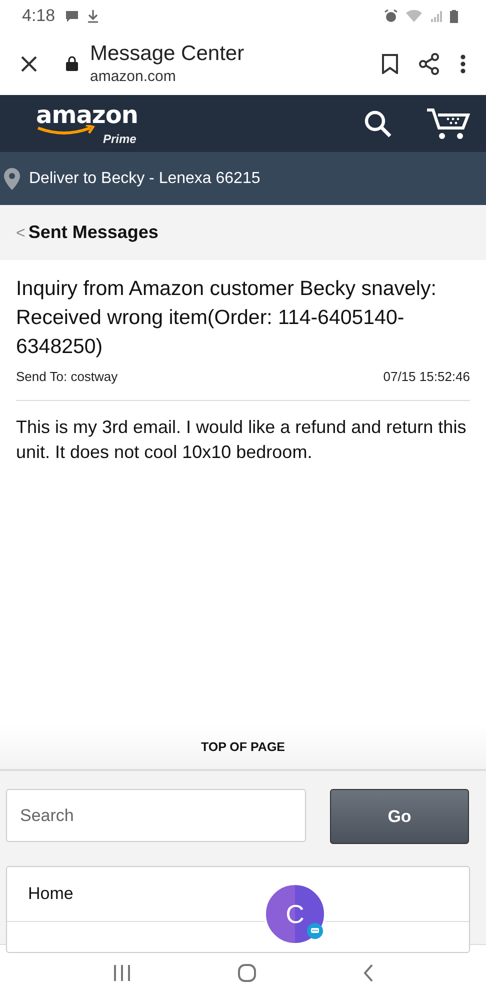  Describe the element at coordinates (87, 232) in the screenshot. I see `sent-messages-link: < Sent Messages` at that location.